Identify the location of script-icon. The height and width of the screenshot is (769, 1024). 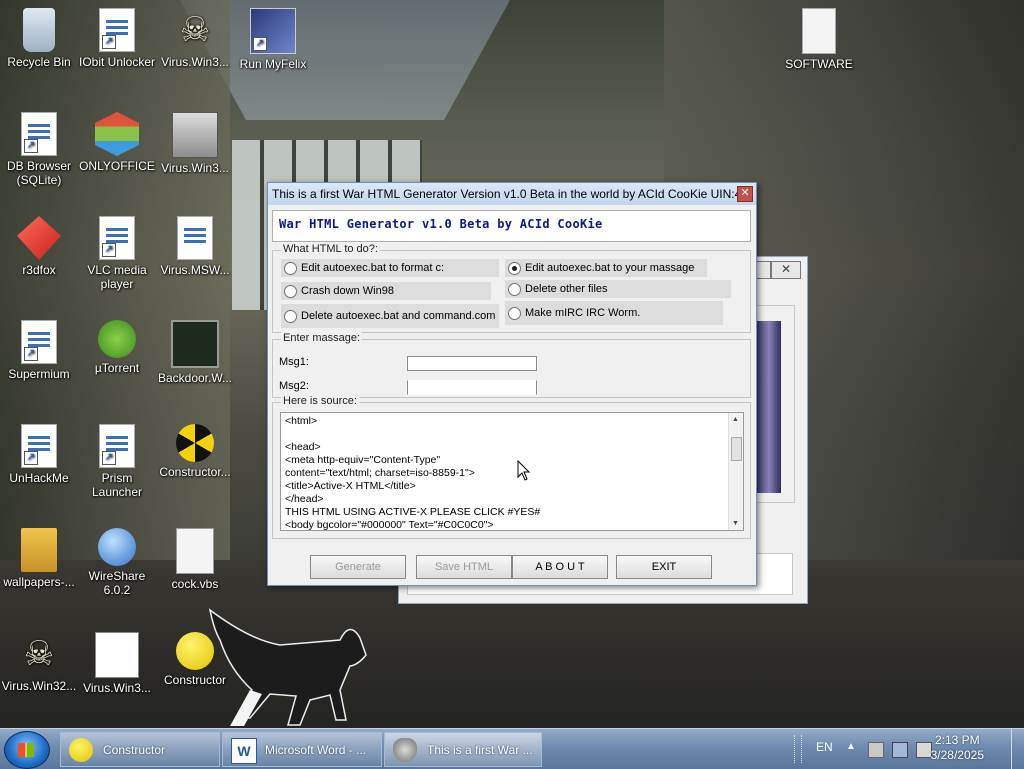
(195, 551).